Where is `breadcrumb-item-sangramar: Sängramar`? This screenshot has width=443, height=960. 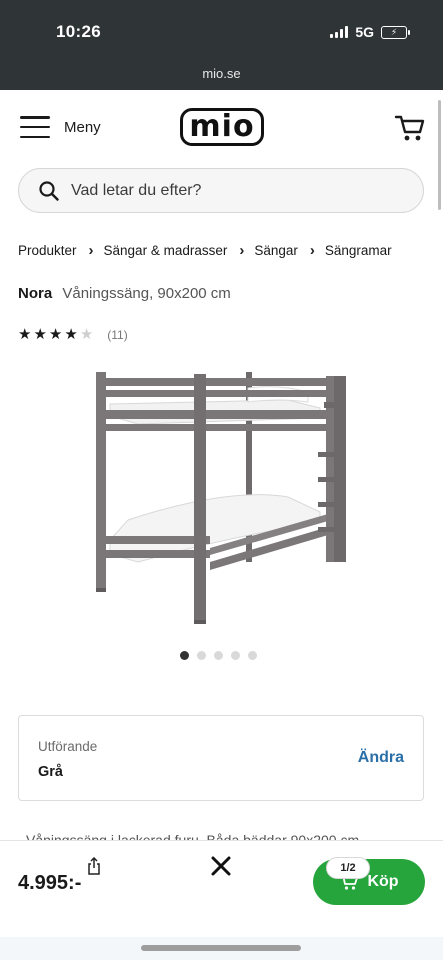 breadcrumb-item-sangramar: Sängramar is located at coordinates (358, 250).